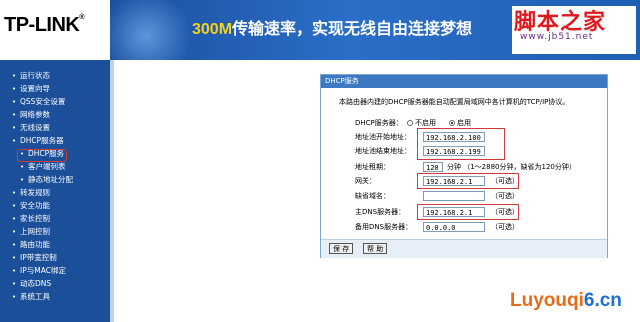 The width and height of the screenshot is (640, 322). I want to click on logo-text: TP-LINK®, so click(44, 25).